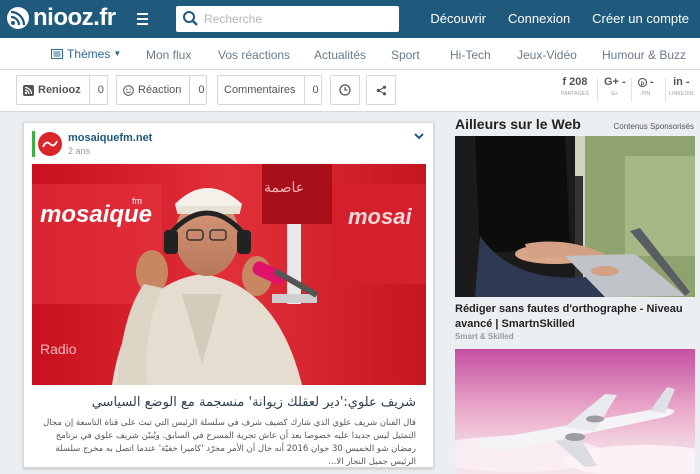  I want to click on svg-text: mosai, so click(380, 216).